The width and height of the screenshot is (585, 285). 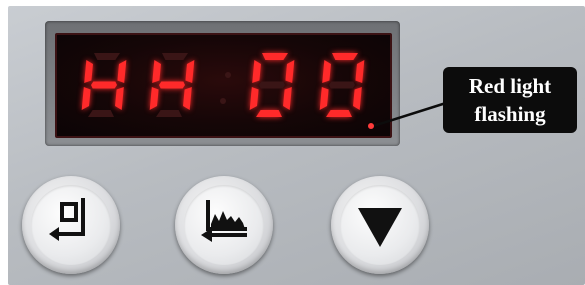 I want to click on callout-label: Red light flashing, so click(x=510, y=100).